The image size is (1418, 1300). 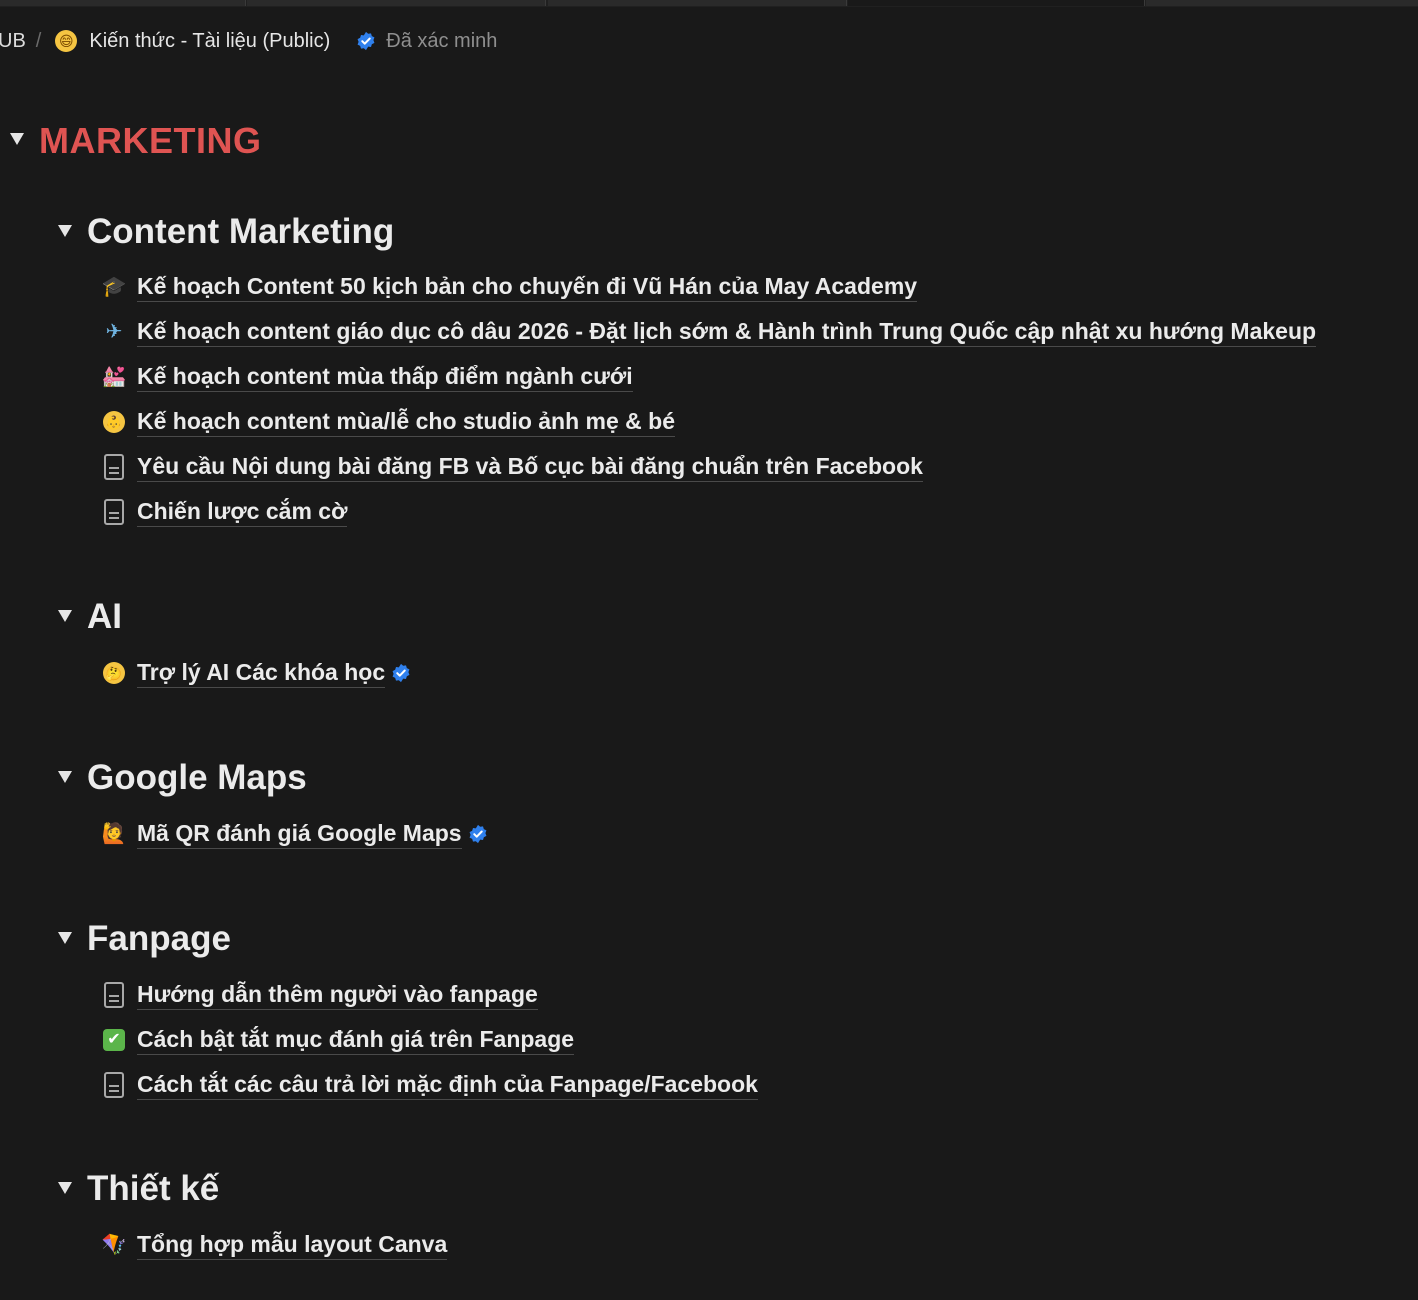 I want to click on page-link-label: Mã QR đánh giá Google Maps, so click(x=299, y=834).